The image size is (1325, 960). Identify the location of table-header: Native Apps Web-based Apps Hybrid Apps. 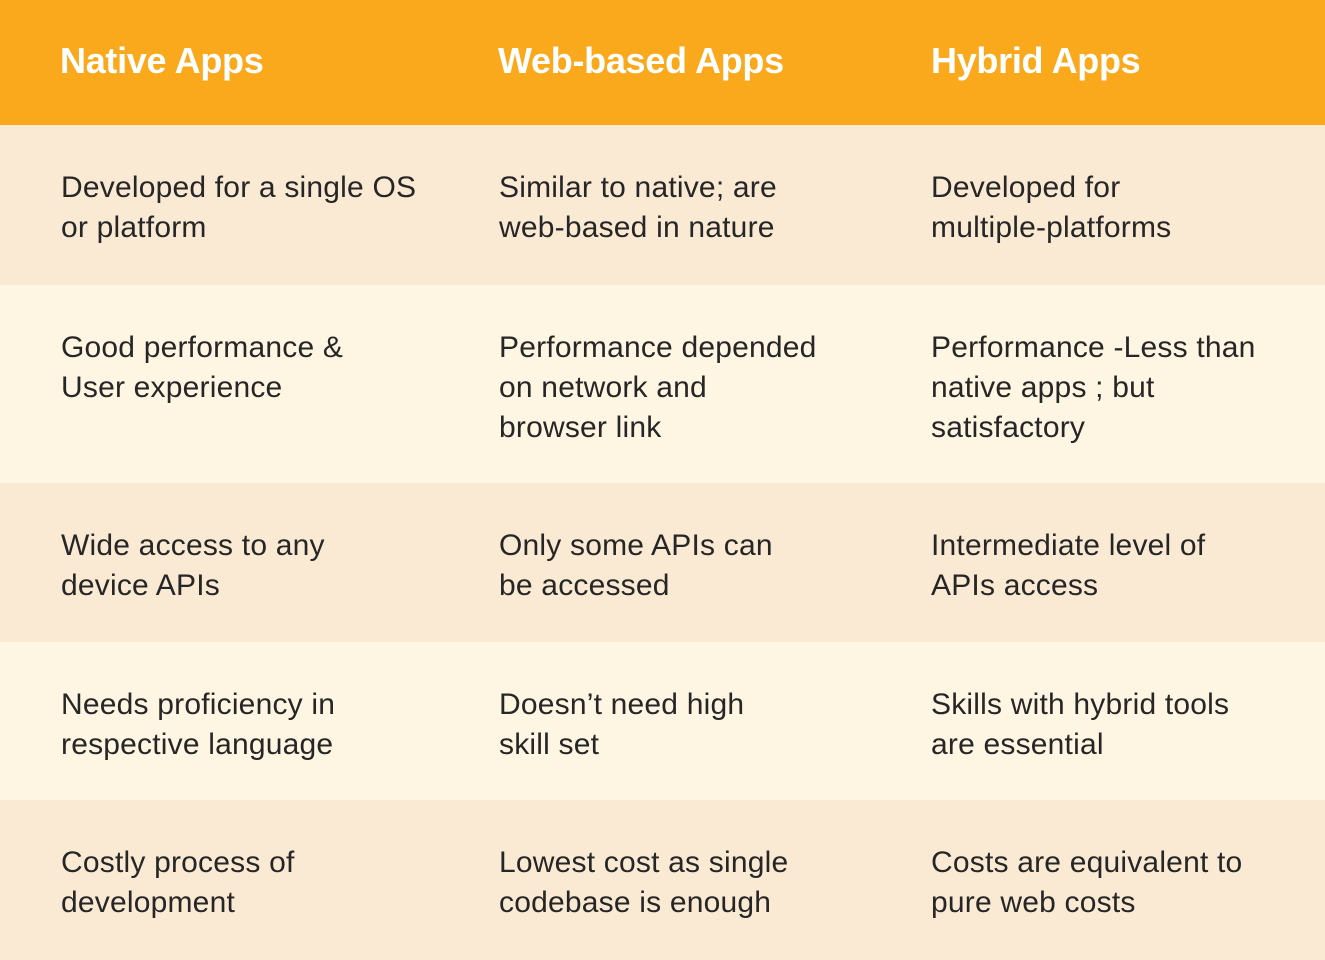
(662, 62).